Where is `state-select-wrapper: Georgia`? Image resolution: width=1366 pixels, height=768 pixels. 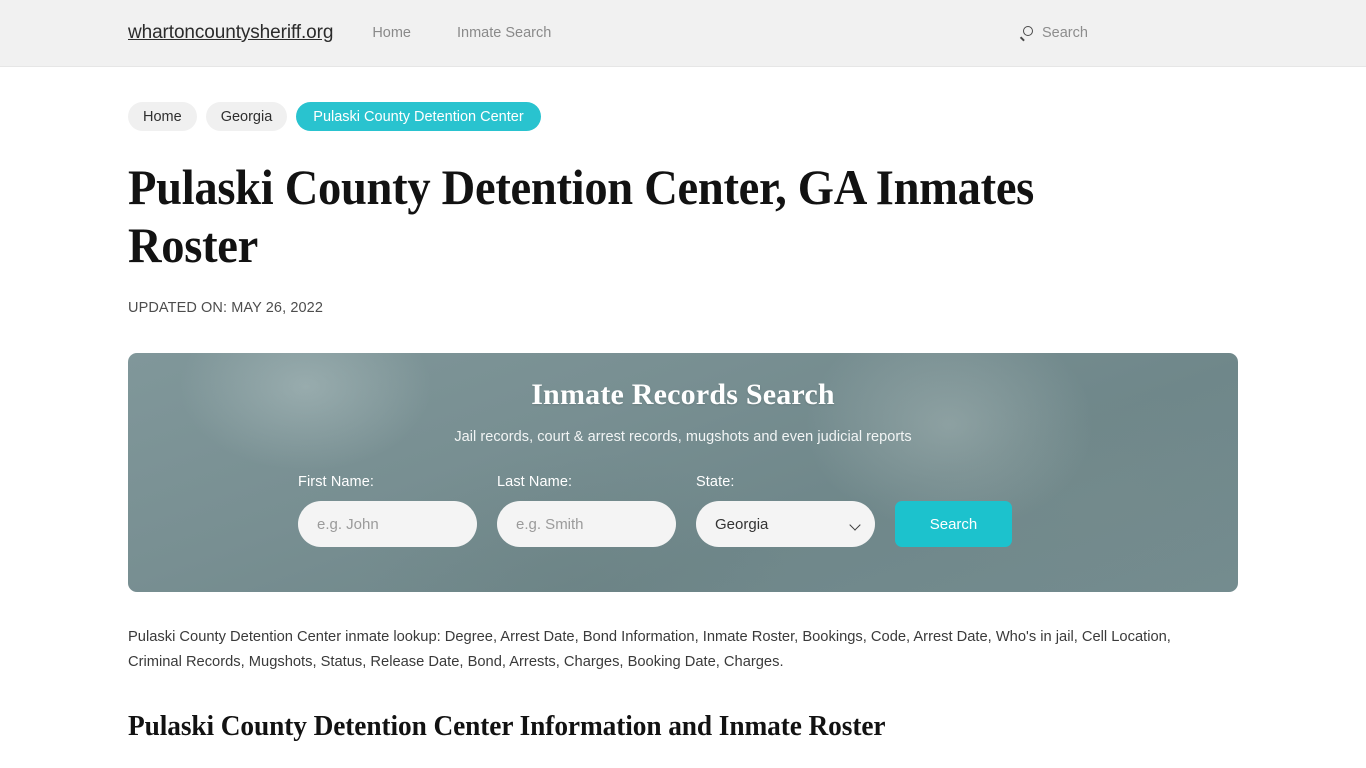 state-select-wrapper: Georgia is located at coordinates (785, 524).